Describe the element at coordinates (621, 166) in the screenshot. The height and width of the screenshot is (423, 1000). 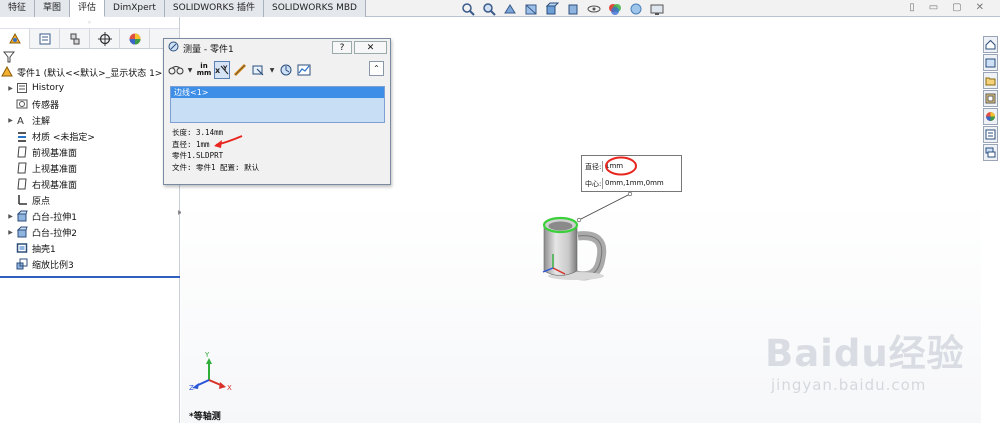
I see `highlight-circle` at that location.